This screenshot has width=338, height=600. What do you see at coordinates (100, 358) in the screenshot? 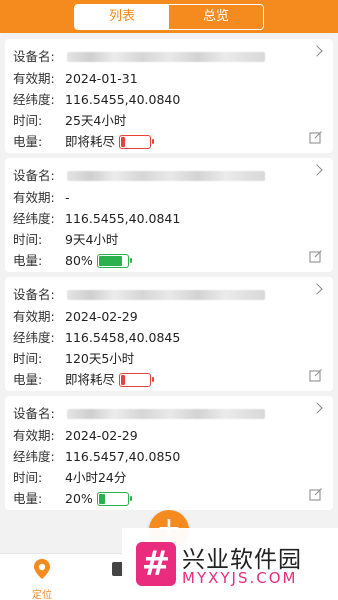
I see `time-value: 120天5小时` at bounding box center [100, 358].